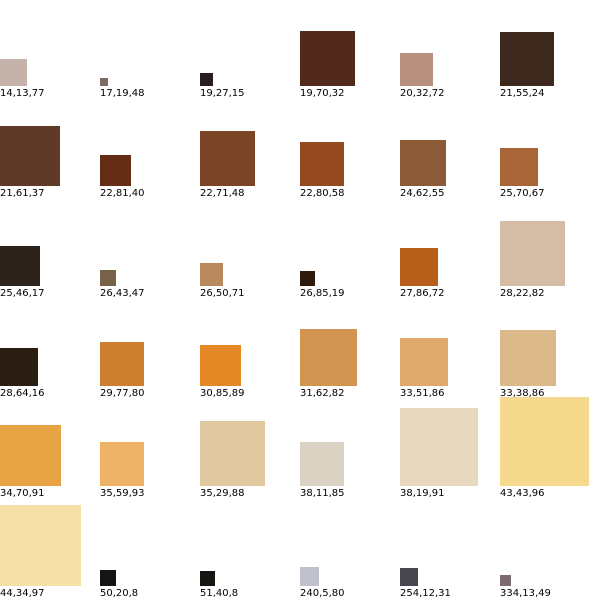 This screenshot has width=600, height=600. I want to click on swatch-cell: 43,43,96, so click(550, 448).